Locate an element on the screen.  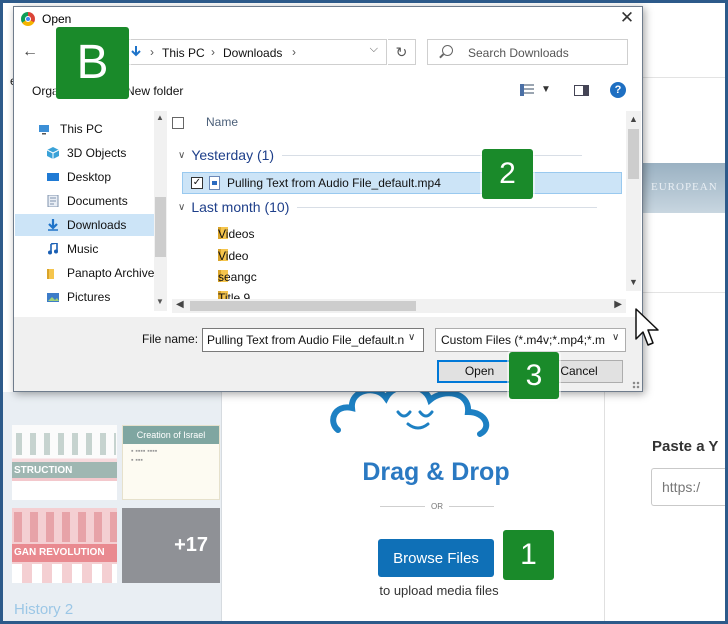
desktop-icon is located at coordinates (53, 177).